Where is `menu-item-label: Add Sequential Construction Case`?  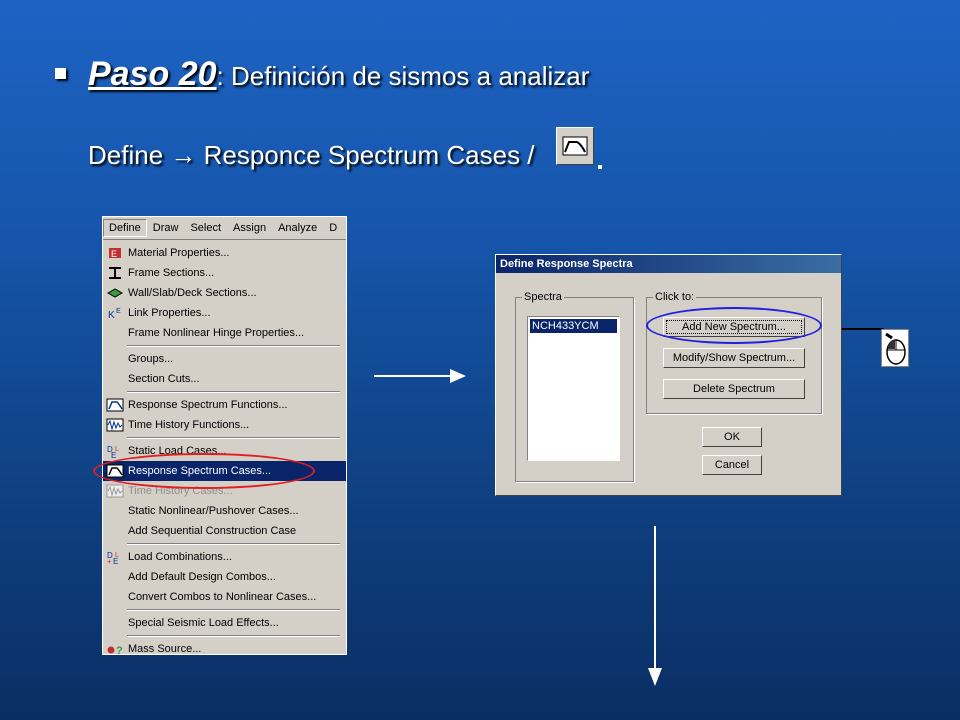
menu-item-label: Add Sequential Construction Case is located at coordinates (212, 531).